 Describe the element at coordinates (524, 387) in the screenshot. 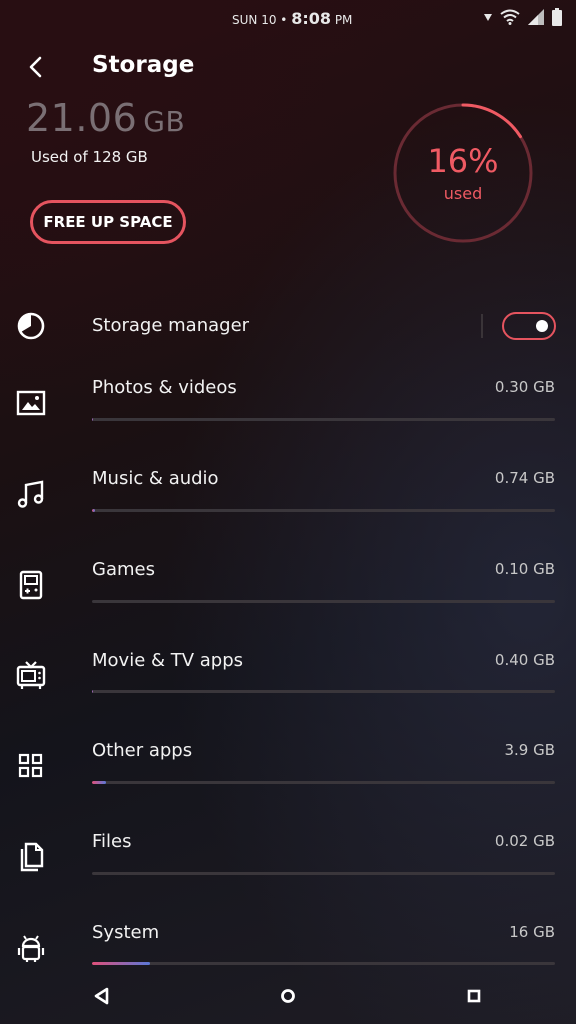

I see `category-size: 0.30 GB` at that location.